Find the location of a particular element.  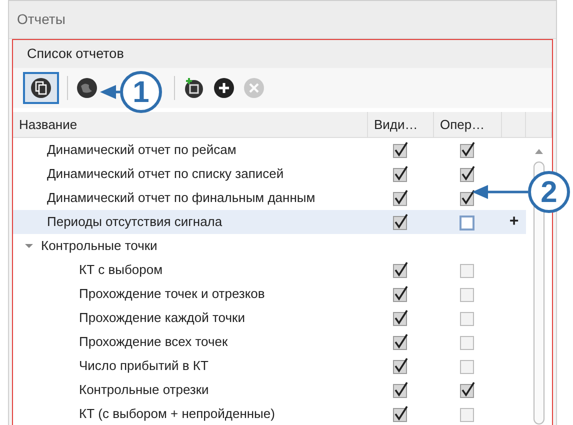

report-name: Динамический отчет по списку записей is located at coordinates (165, 174).